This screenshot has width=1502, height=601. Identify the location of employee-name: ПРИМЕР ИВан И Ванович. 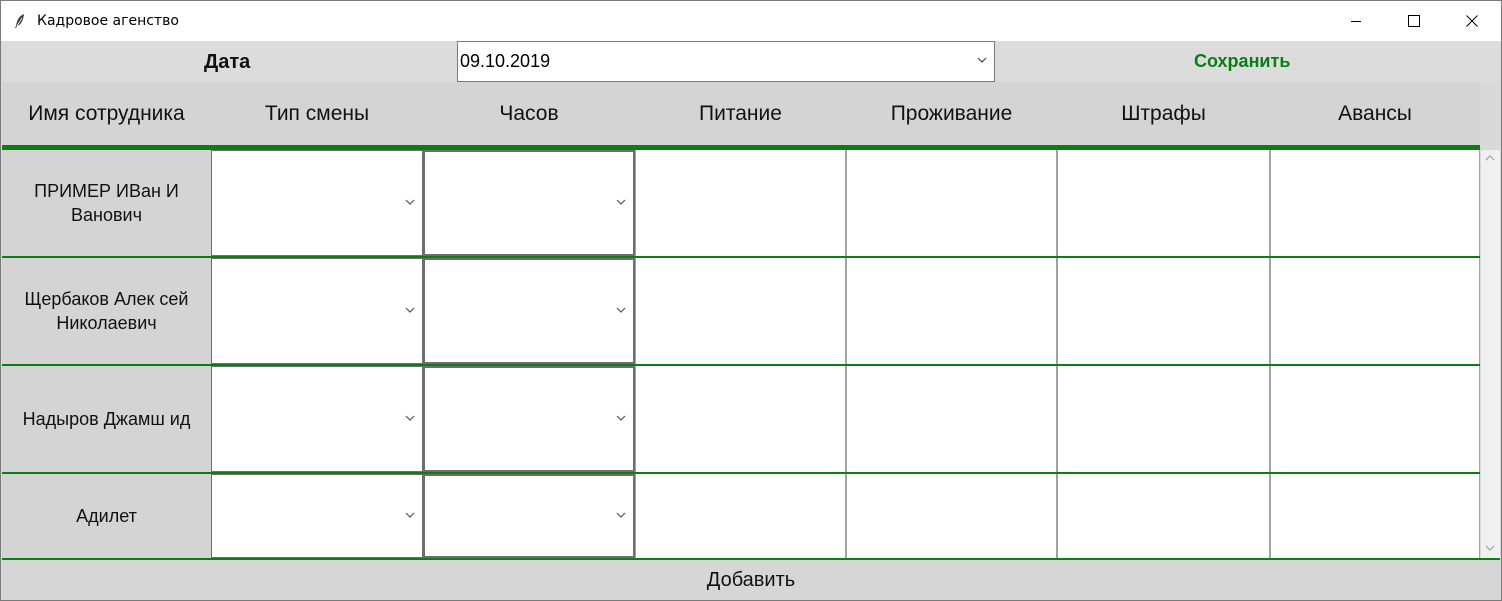
(106, 203).